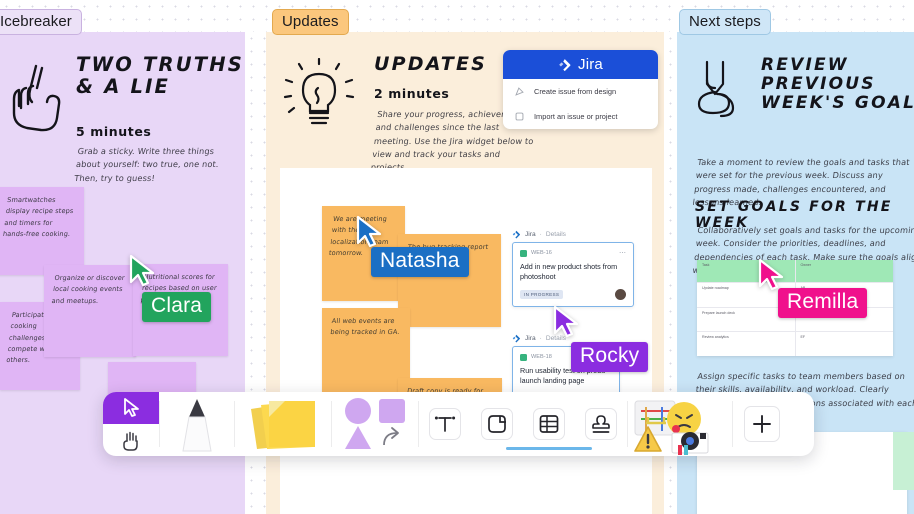  I want to click on sticky-note-tool-button, so click(283, 424).